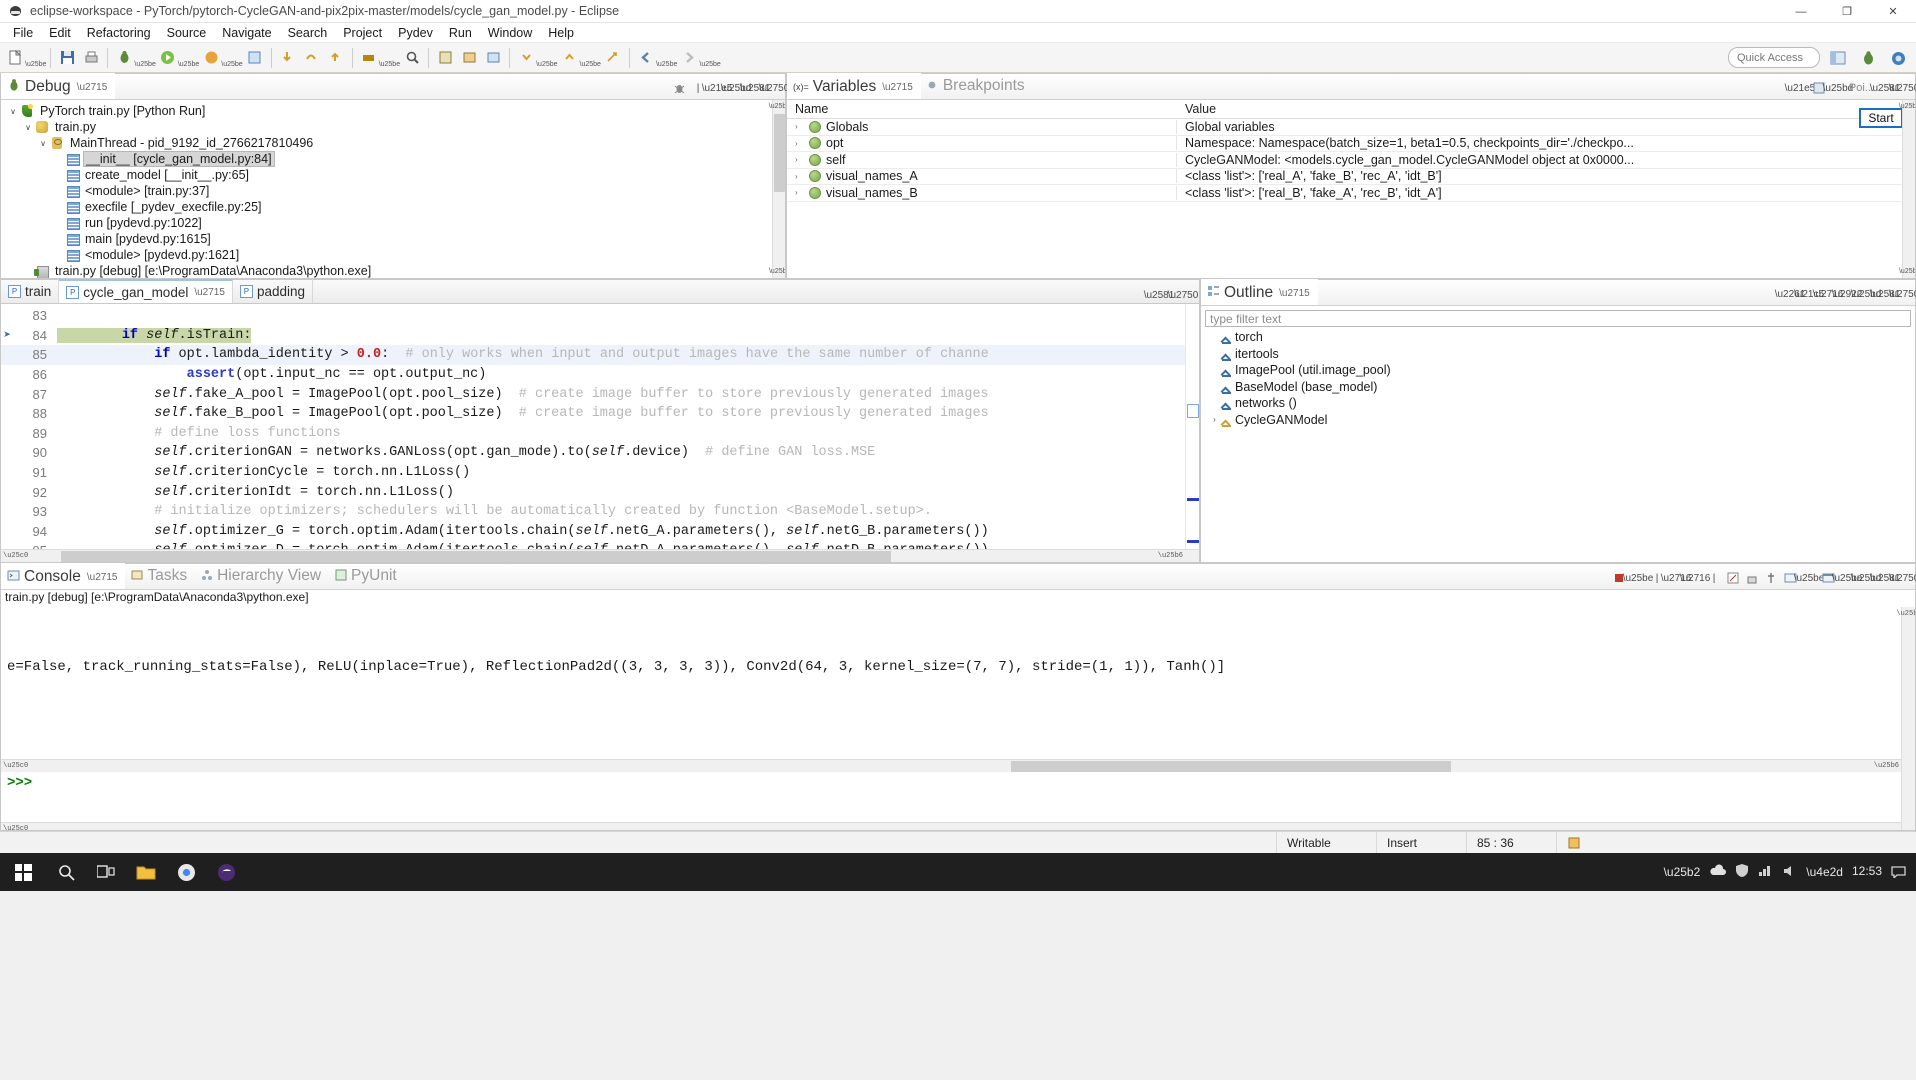 This screenshot has width=1916, height=1080. I want to click on new-python-module-icon, so click(445, 58).